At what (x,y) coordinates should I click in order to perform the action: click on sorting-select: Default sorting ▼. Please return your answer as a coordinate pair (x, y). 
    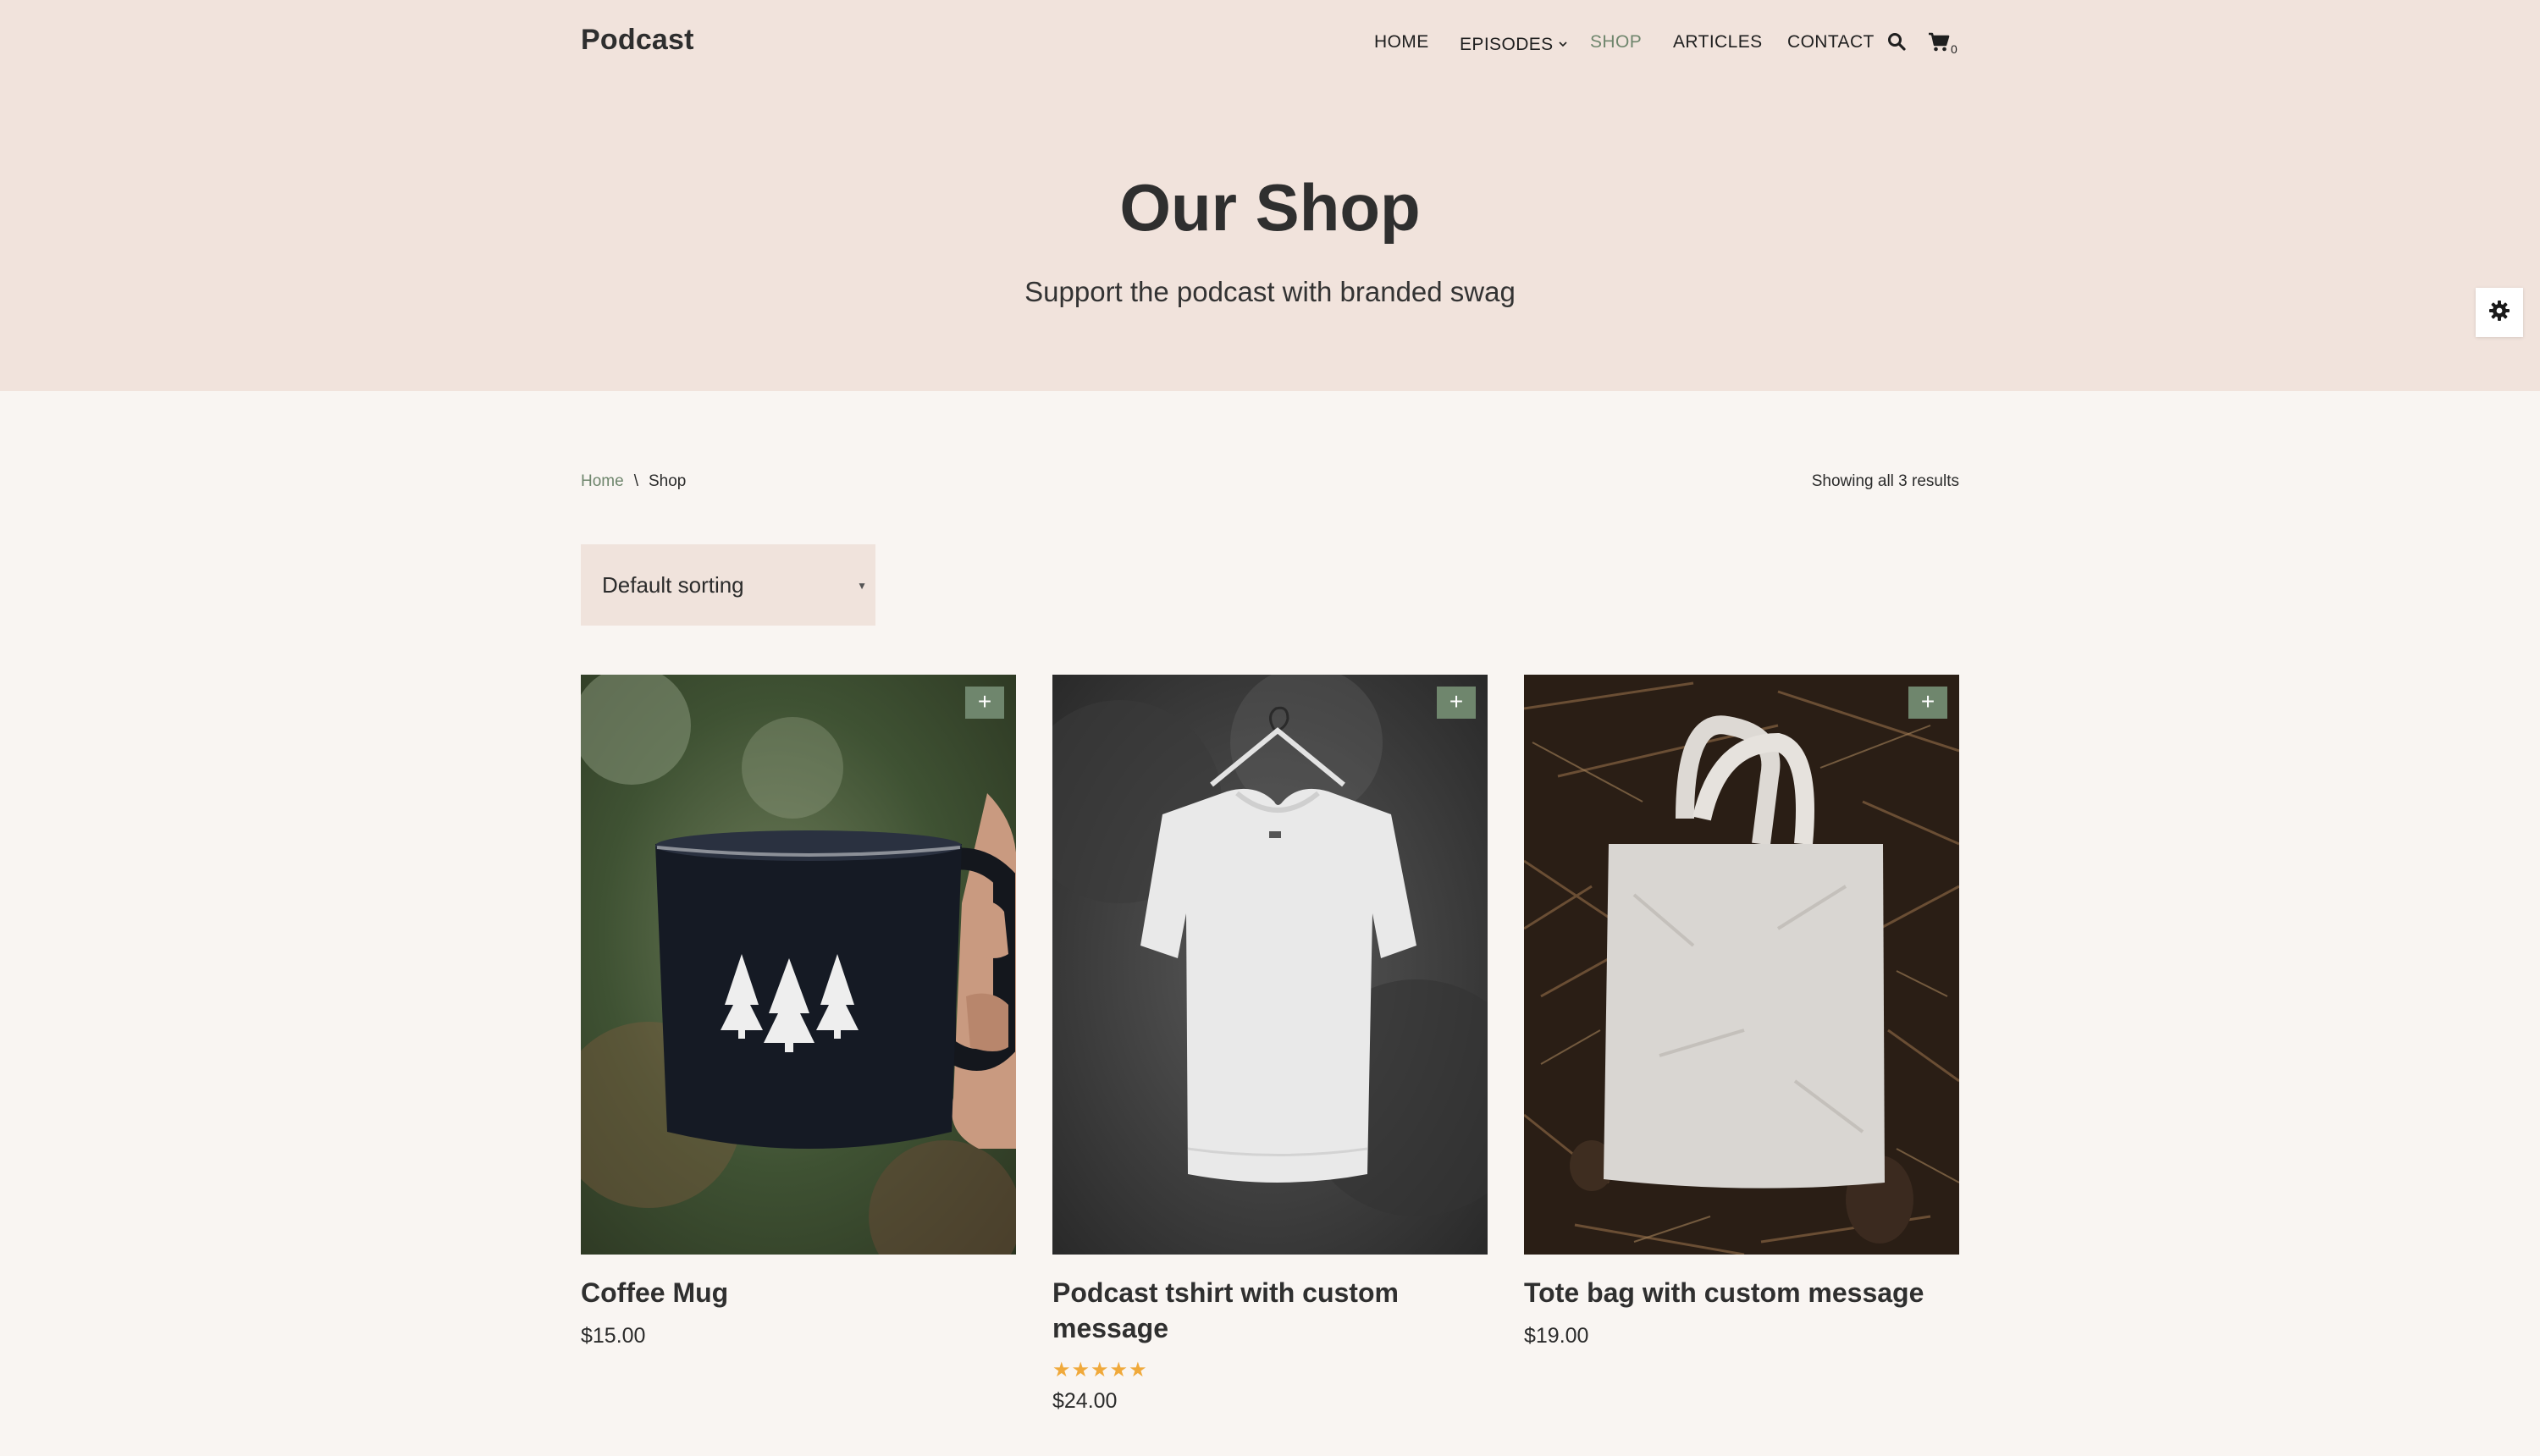
    Looking at the image, I should click on (728, 585).